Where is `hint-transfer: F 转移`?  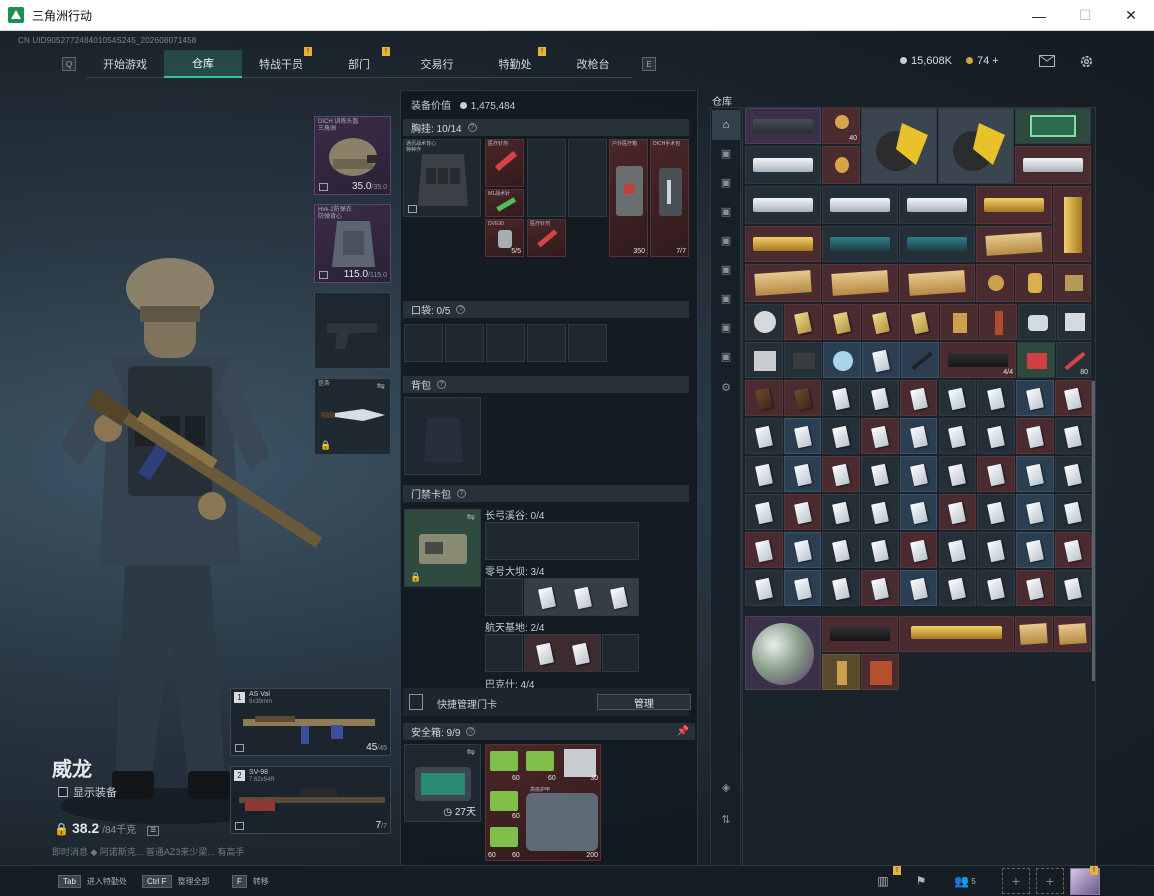
hint-transfer: F 转移 is located at coordinates (250, 881).